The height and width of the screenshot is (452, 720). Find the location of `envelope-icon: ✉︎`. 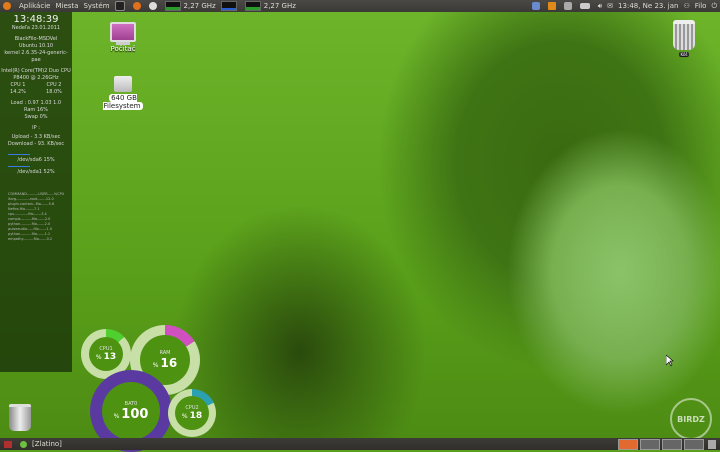

envelope-icon: ✉︎ is located at coordinates (610, 6).